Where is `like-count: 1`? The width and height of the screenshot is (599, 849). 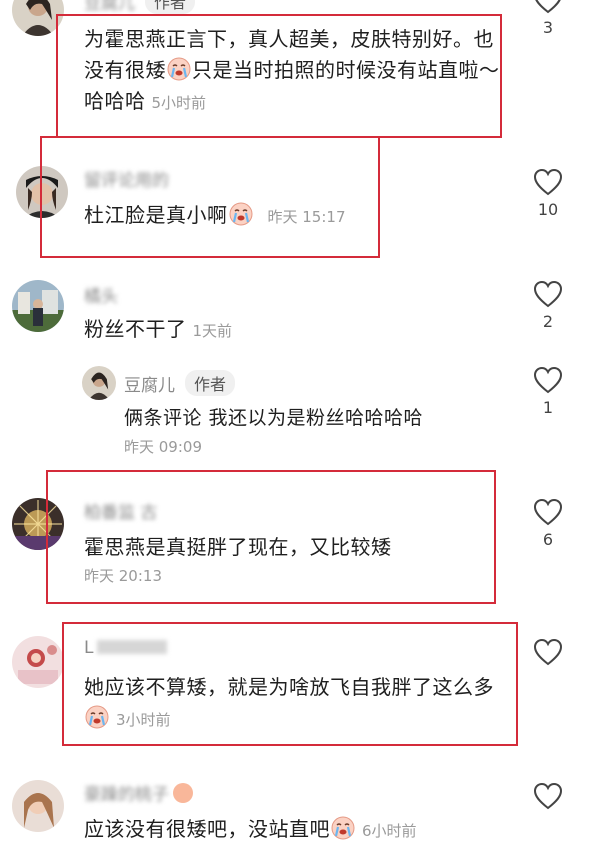
like-count: 1 is located at coordinates (548, 407).